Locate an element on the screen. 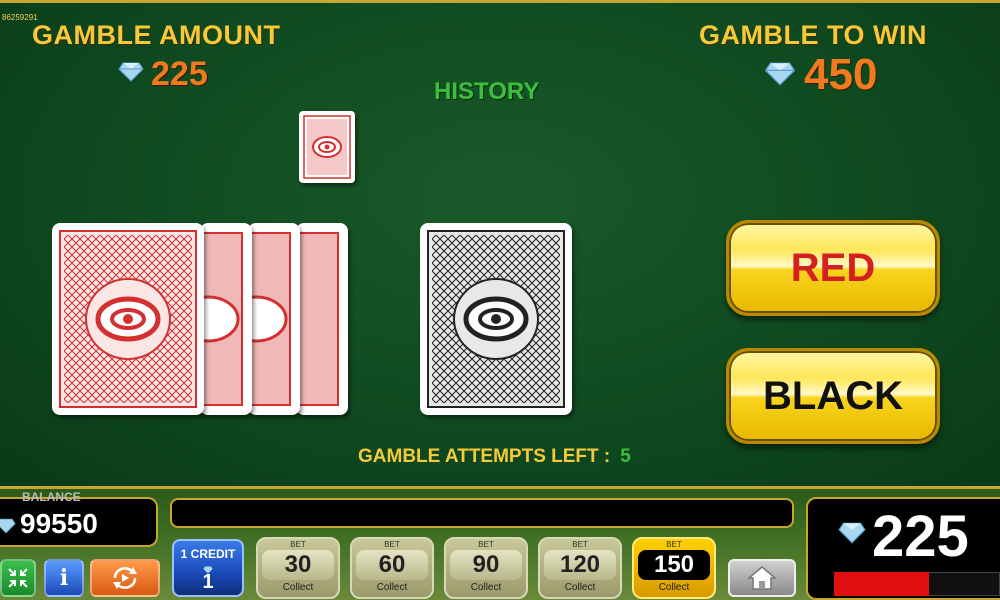 This screenshot has height=600, width=1000. bet-value: 60 is located at coordinates (392, 565).